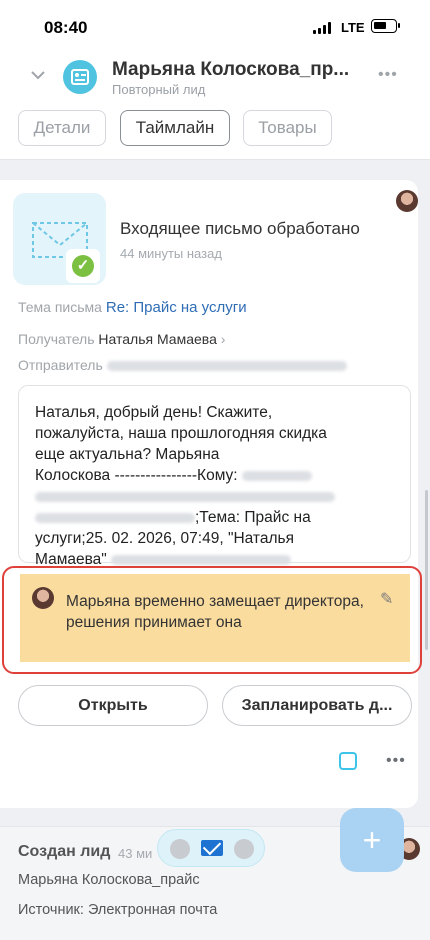  What do you see at coordinates (287, 128) in the screenshot?
I see `tab-products: Товары` at bounding box center [287, 128].